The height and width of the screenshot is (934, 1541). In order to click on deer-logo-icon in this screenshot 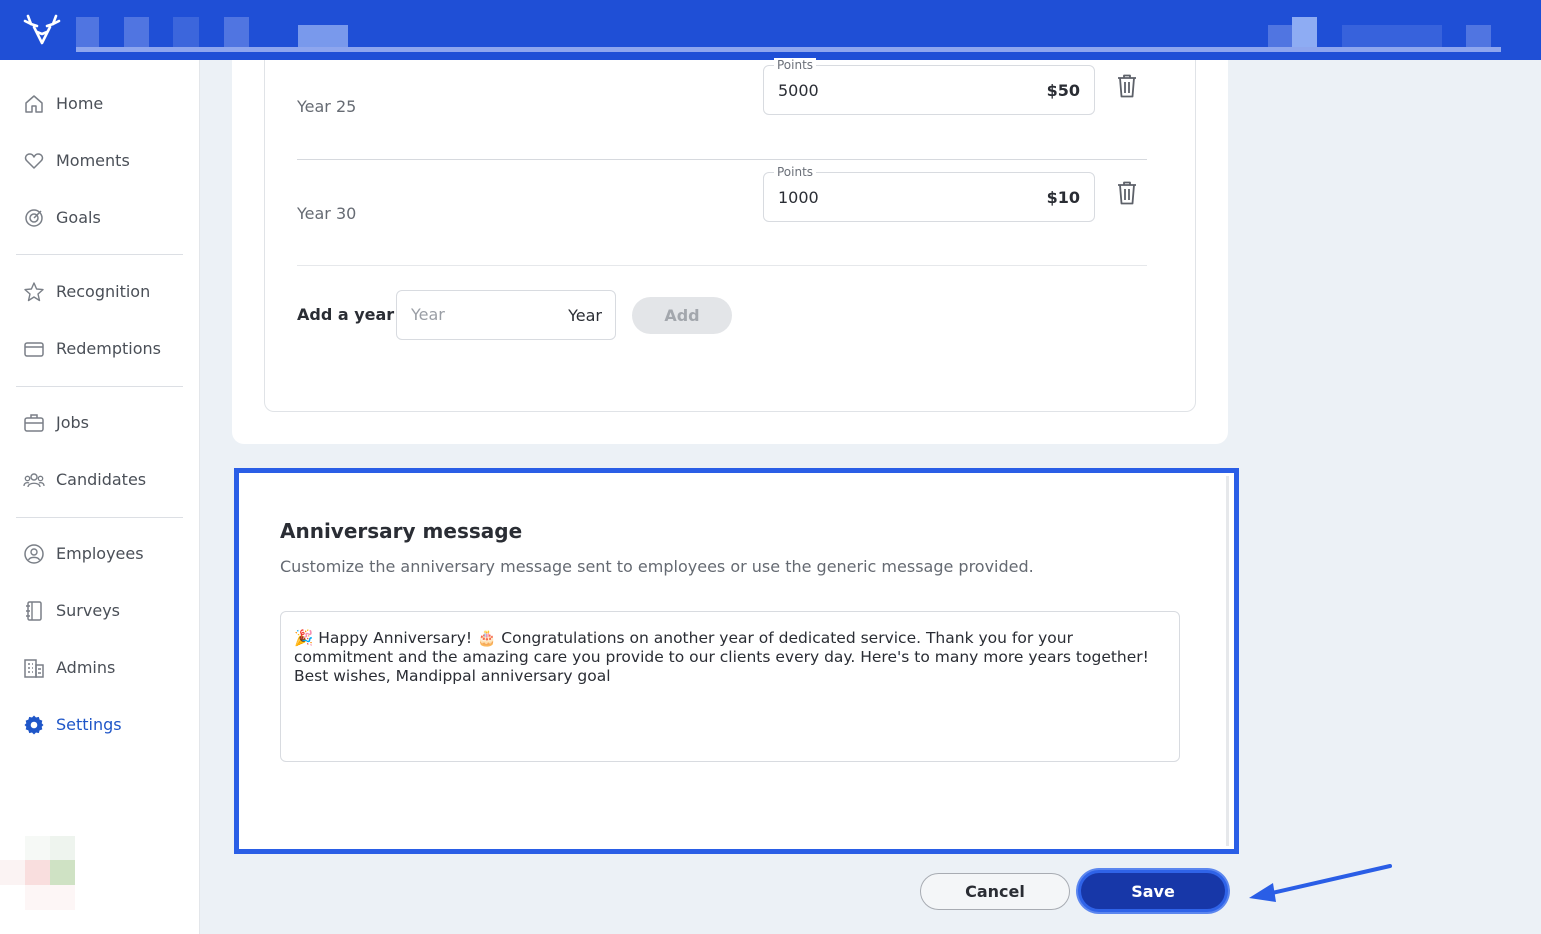, I will do `click(42, 30)`.